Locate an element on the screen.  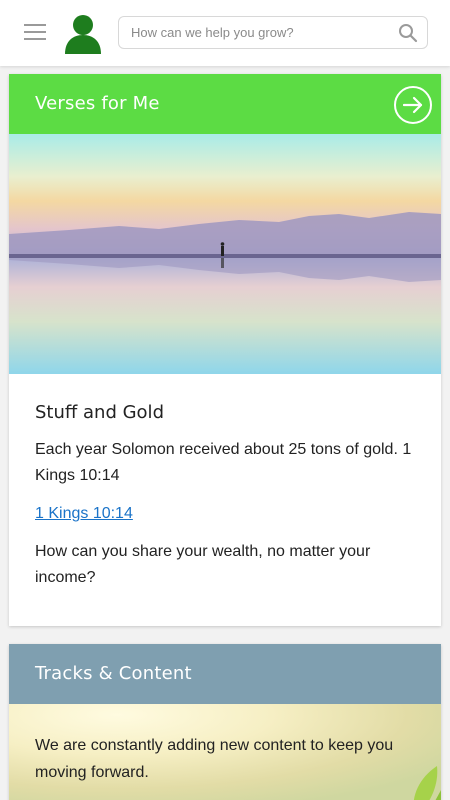
tracks-card-title: Tracks & Content is located at coordinates (113, 673).